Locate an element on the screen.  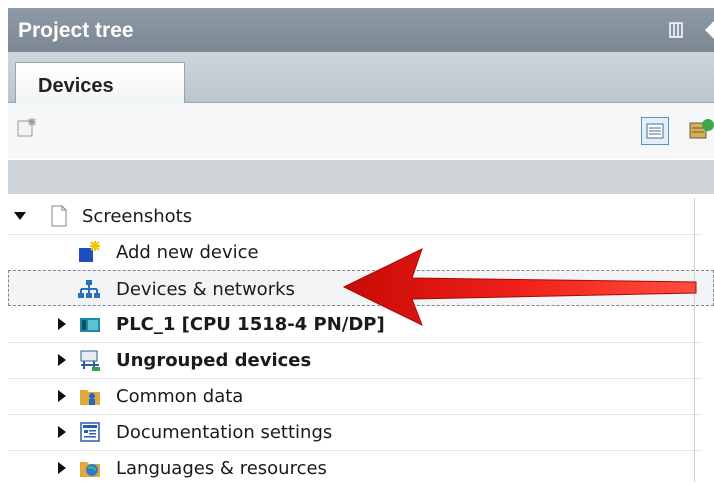
list-view-icon is located at coordinates (655, 131).